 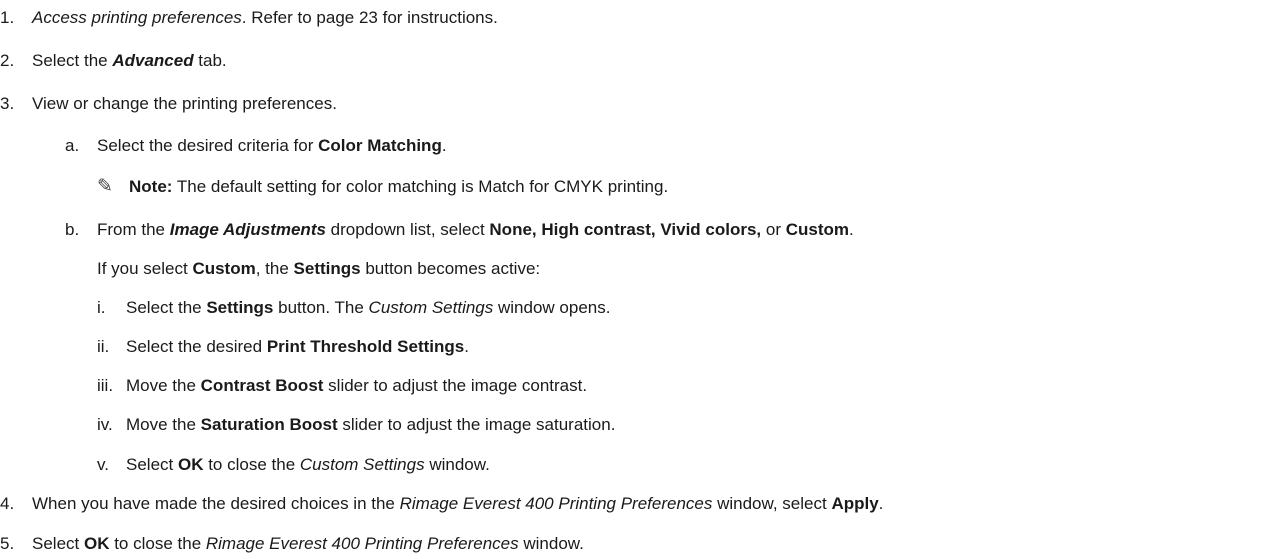 I want to click on step-number: v., so click(x=103, y=464).